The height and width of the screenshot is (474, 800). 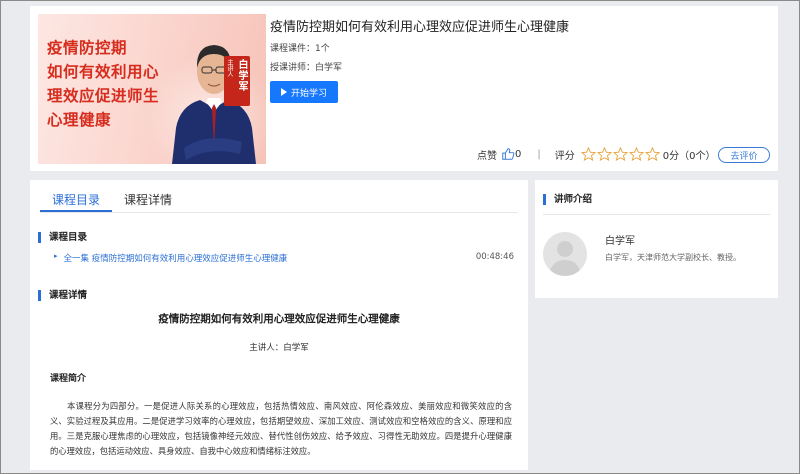 What do you see at coordinates (671, 156) in the screenshot?
I see `score-value: 0分` at bounding box center [671, 156].